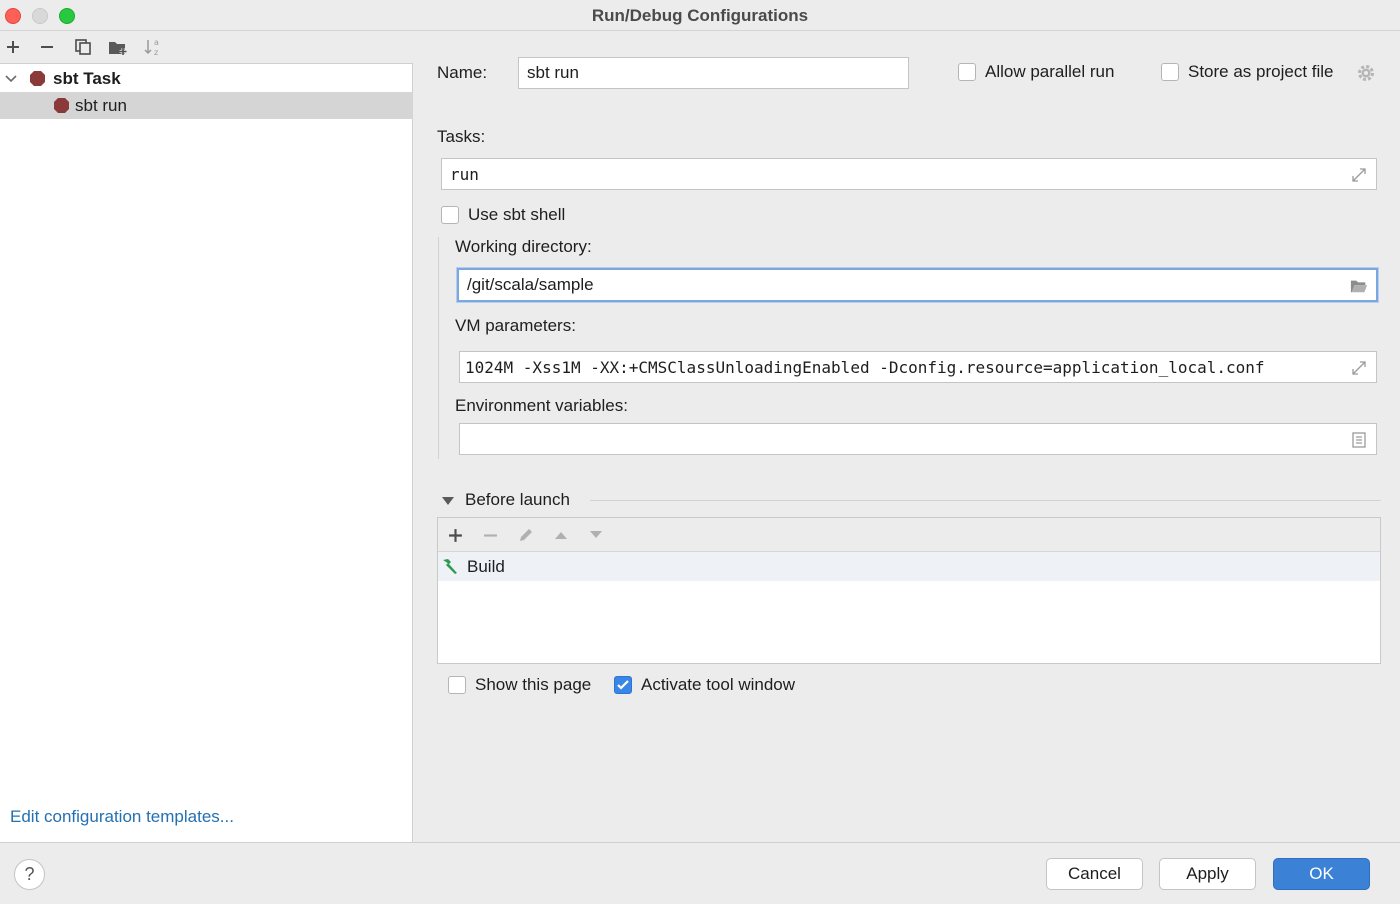  What do you see at coordinates (517, 214) in the screenshot?
I see `use-sbt-shell-label: Use sbt shell` at bounding box center [517, 214].